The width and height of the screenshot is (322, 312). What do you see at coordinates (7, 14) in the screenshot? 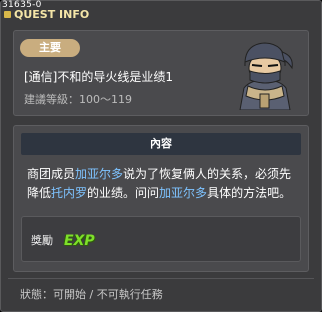
I see `title-bullet-icon` at bounding box center [7, 14].